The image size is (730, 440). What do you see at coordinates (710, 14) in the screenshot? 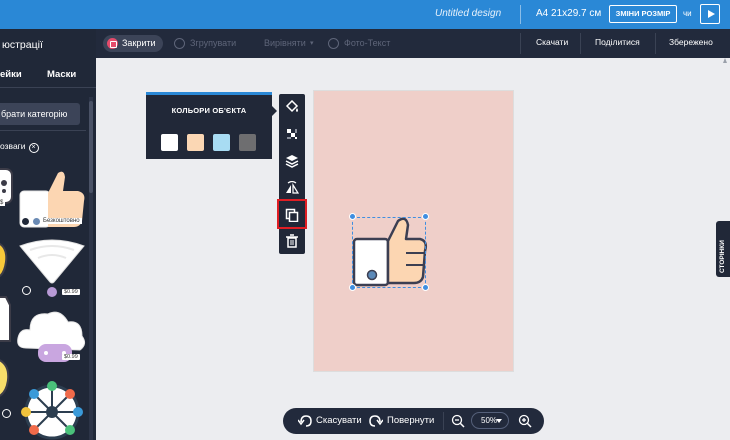
I see `present-button` at bounding box center [710, 14].